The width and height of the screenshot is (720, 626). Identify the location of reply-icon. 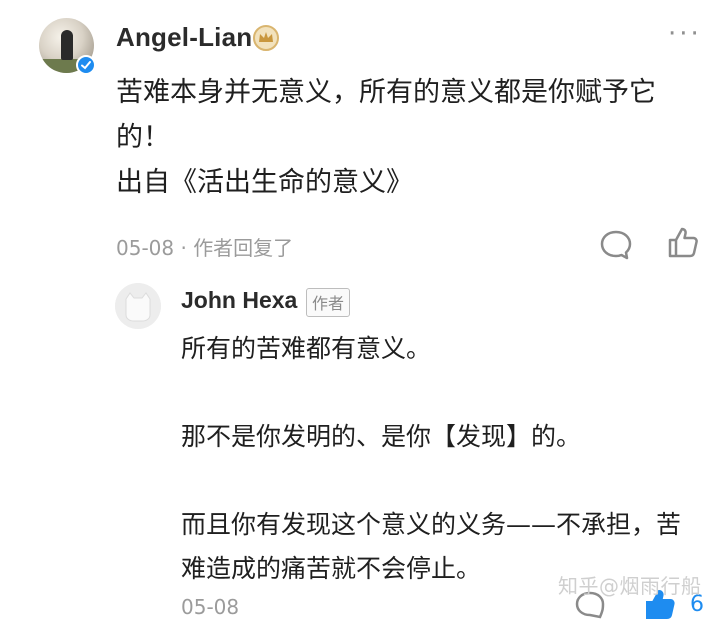
(616, 245).